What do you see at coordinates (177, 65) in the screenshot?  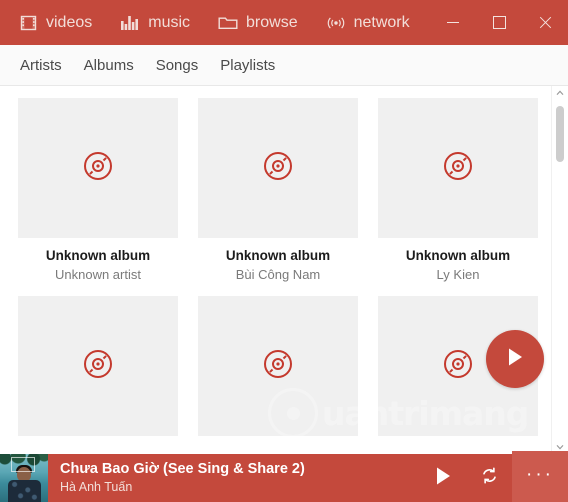 I see `tab-songs: Songs` at bounding box center [177, 65].